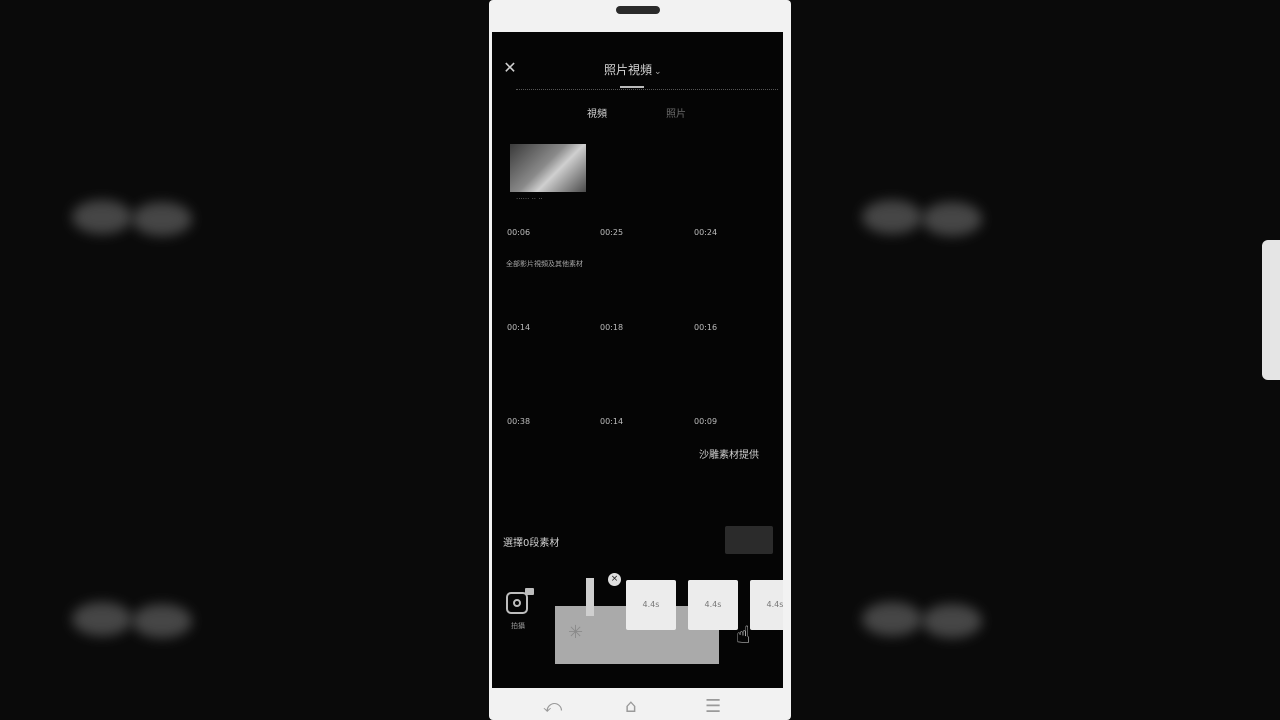 The width and height of the screenshot is (1280, 720). What do you see at coordinates (614, 579) in the screenshot?
I see `remove-icon: ×` at bounding box center [614, 579].